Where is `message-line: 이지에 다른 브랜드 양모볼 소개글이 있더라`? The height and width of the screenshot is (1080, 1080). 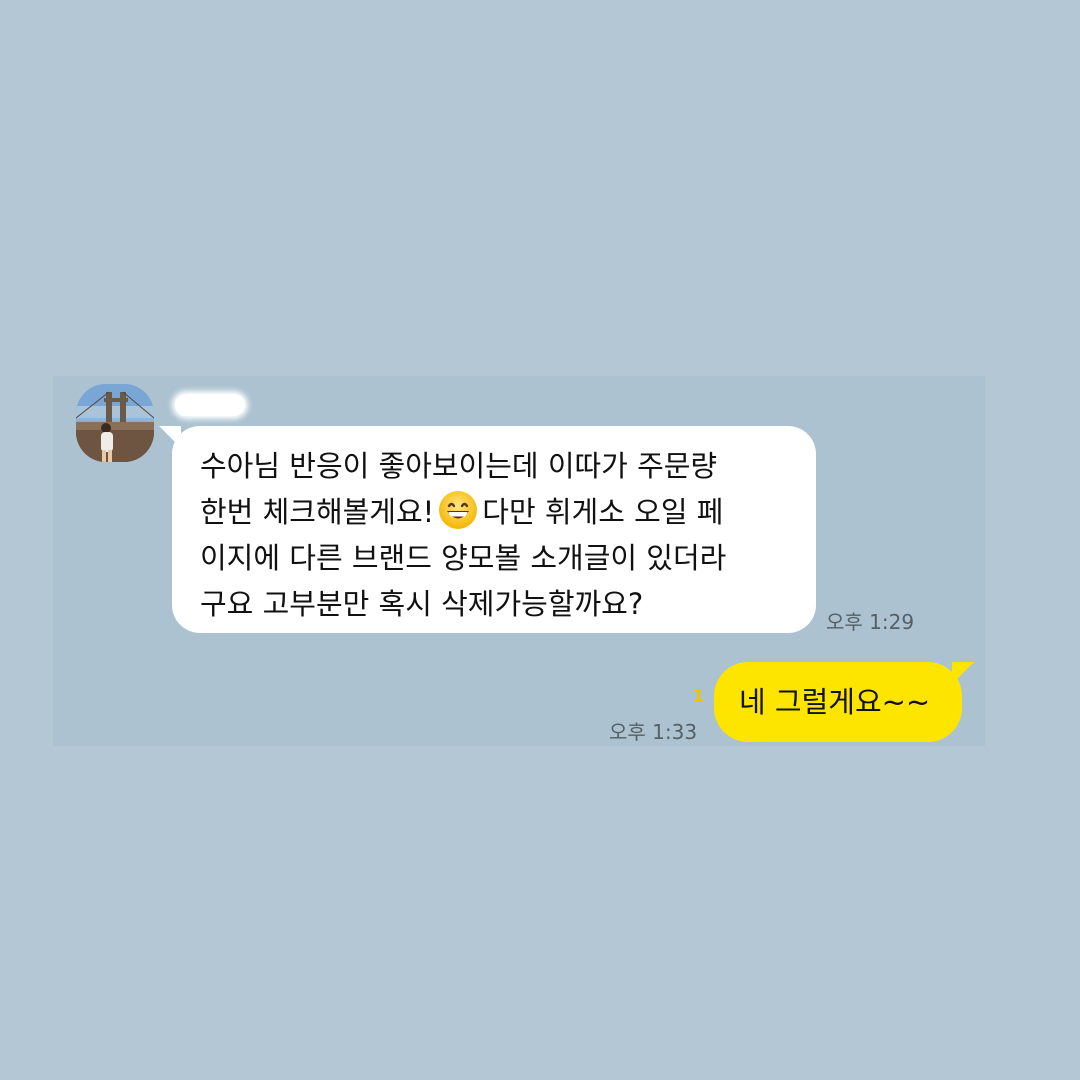
message-line: 이지에 다른 브랜드 양모볼 소개글이 있더라 is located at coordinates (463, 558).